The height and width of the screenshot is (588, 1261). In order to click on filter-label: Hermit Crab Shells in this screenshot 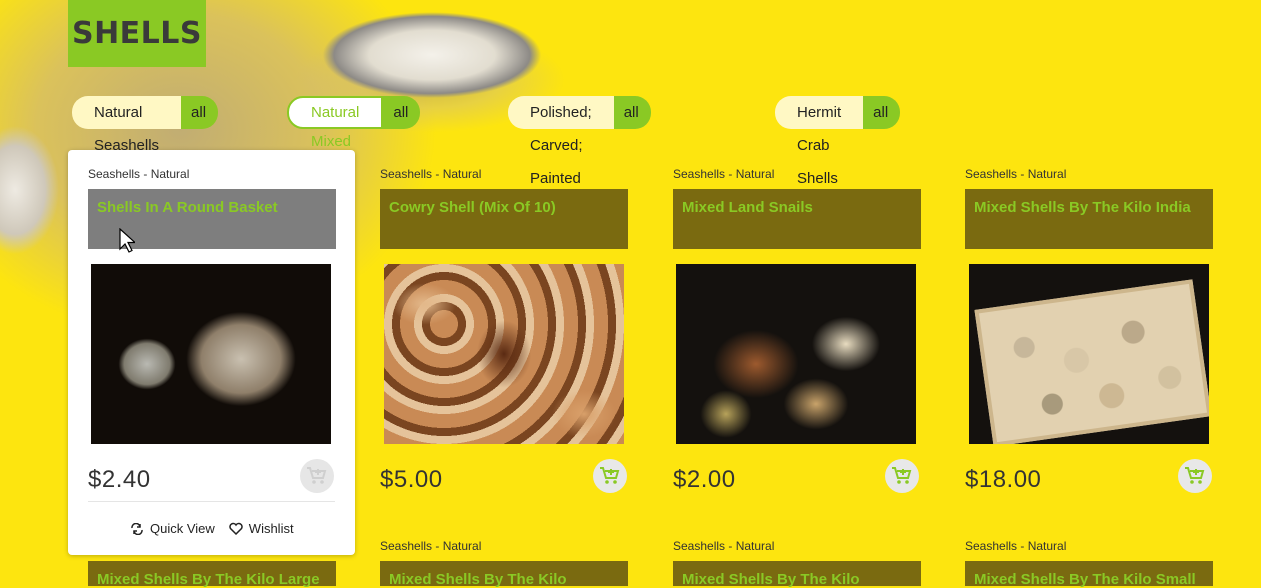, I will do `click(819, 141)`.